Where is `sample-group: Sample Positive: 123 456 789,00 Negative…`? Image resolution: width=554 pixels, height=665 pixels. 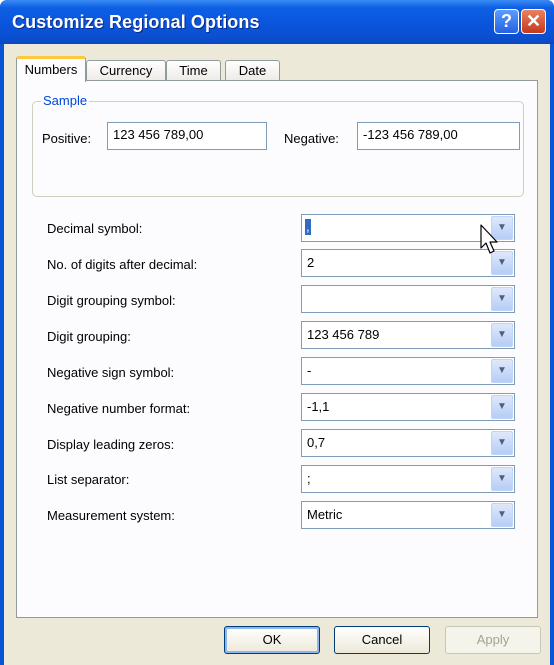
sample-group: Sample Positive: 123 456 789,00 Negative… is located at coordinates (278, 145).